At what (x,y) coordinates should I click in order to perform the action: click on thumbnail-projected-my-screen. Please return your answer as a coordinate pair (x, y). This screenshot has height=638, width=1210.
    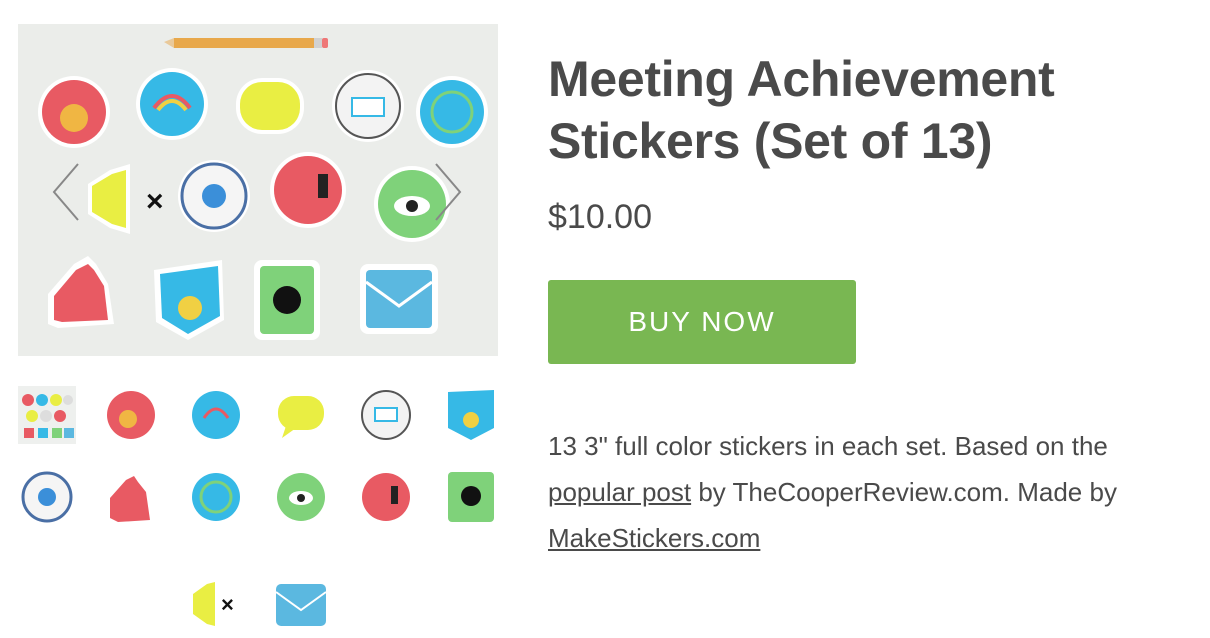
    Looking at the image, I should click on (386, 415).